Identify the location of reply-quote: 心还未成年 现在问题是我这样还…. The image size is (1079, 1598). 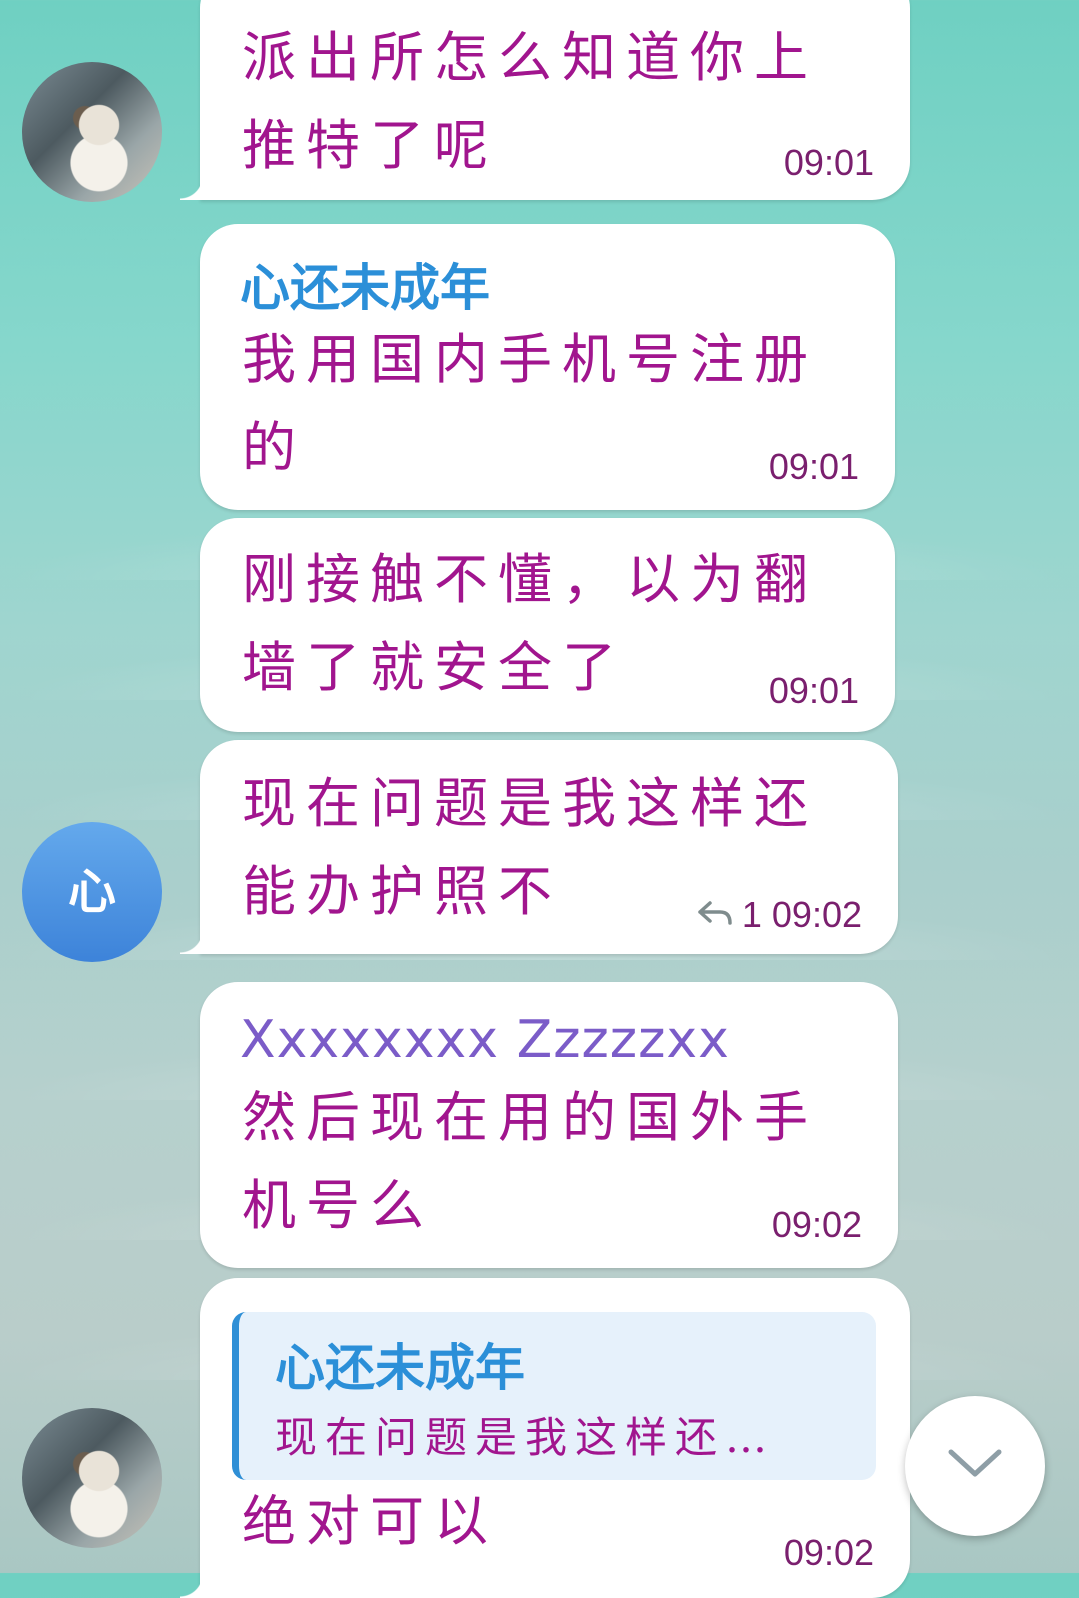
(554, 1396).